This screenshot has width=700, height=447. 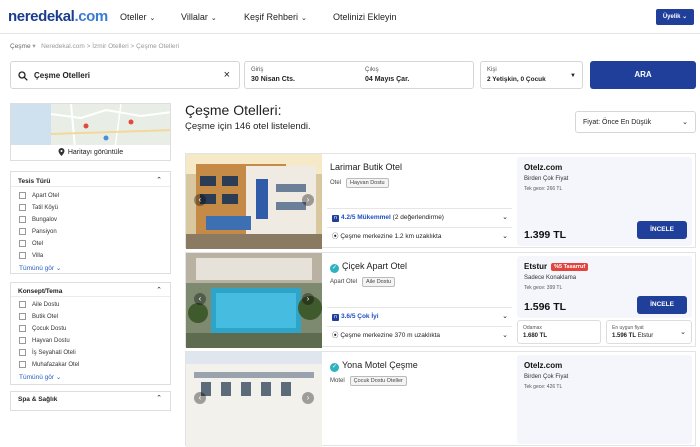 I want to click on view-map-button: Haritayı görüntüle, so click(x=90, y=152).